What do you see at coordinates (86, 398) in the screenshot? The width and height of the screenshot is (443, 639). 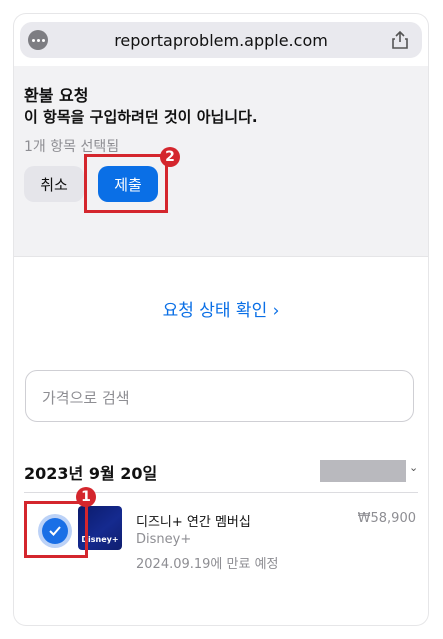 I see `search-placeholder: 가격으로 검색` at bounding box center [86, 398].